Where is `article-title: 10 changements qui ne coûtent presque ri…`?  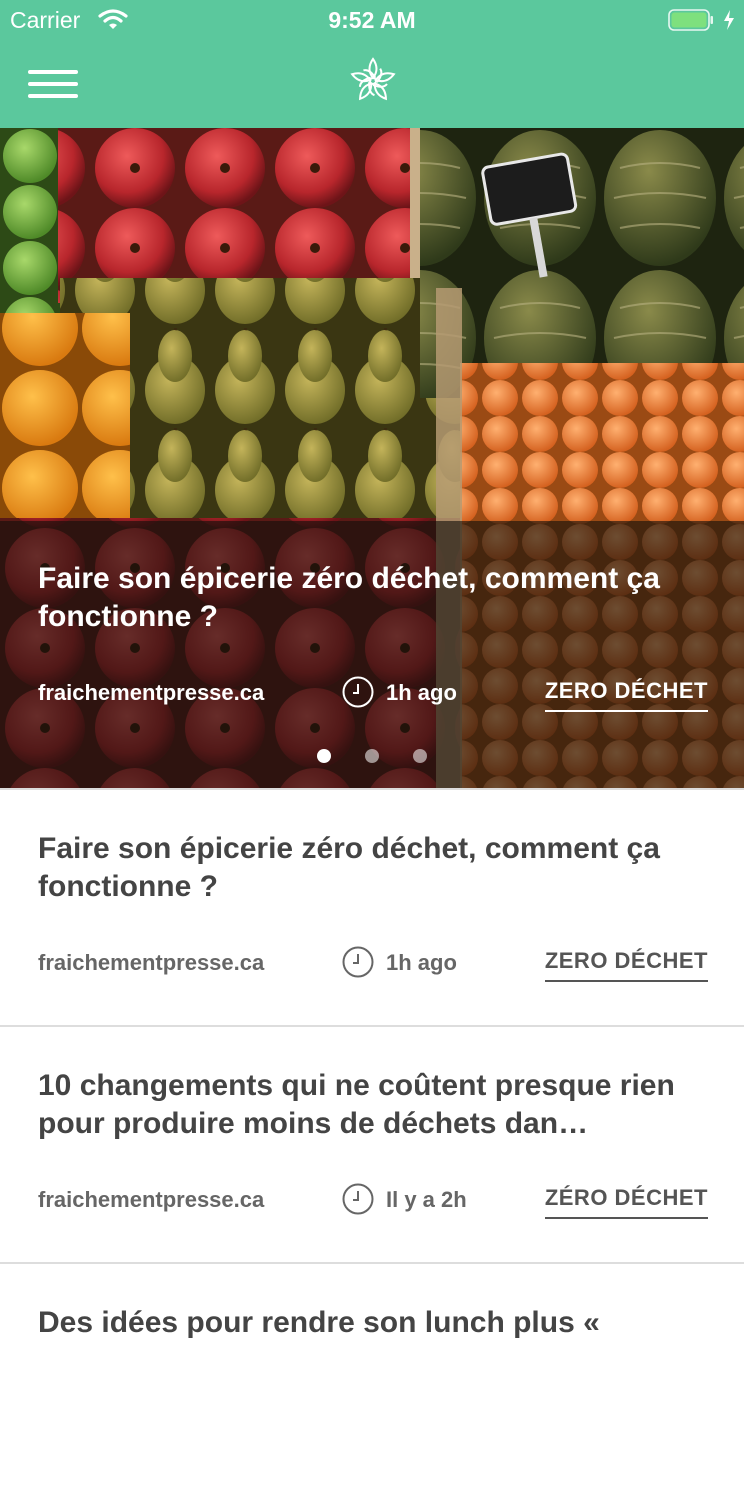 article-title: 10 changements qui ne coûtent presque ri… is located at coordinates (373, 1105).